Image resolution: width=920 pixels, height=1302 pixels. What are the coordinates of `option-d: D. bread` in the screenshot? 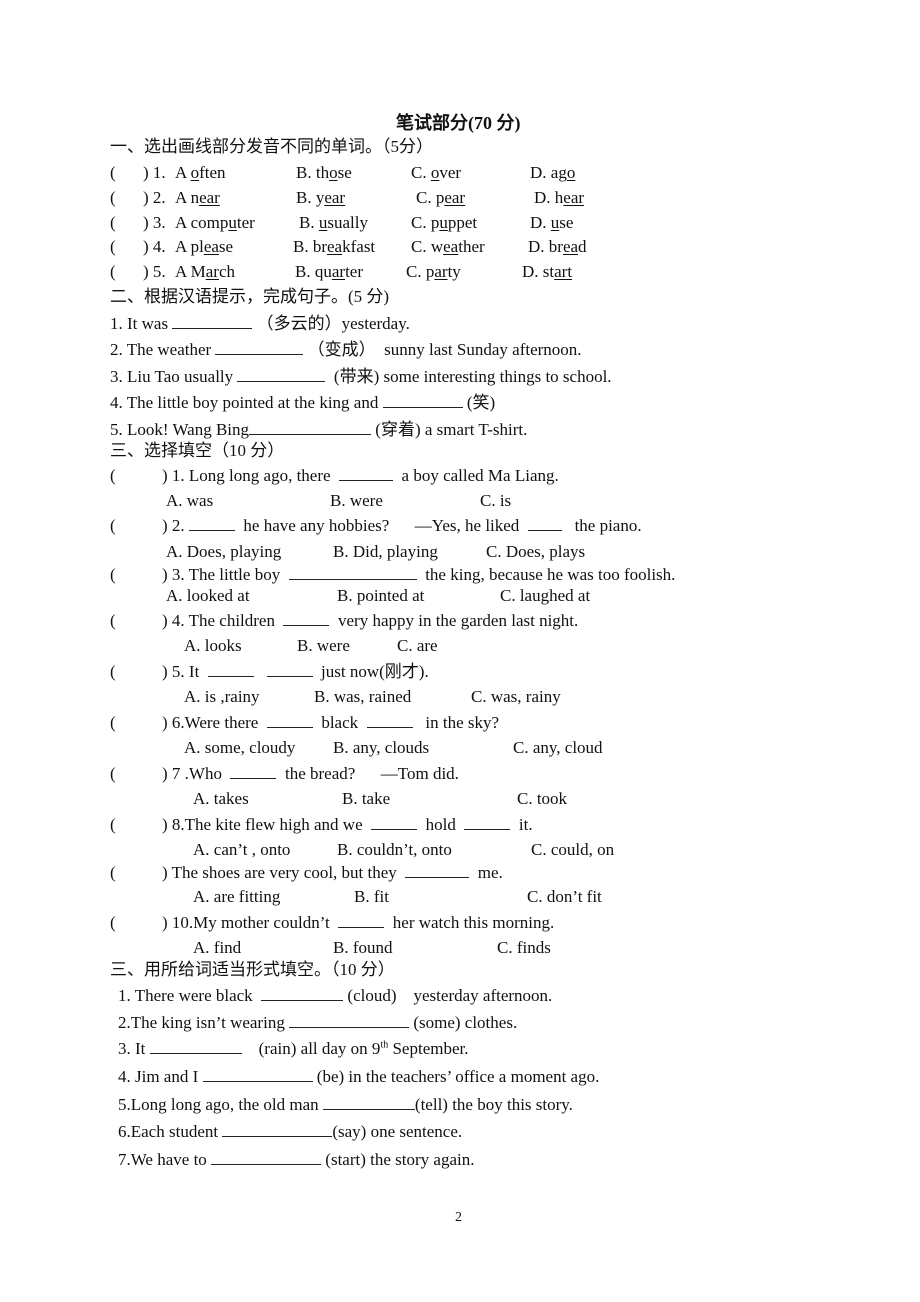 It's located at (557, 246).